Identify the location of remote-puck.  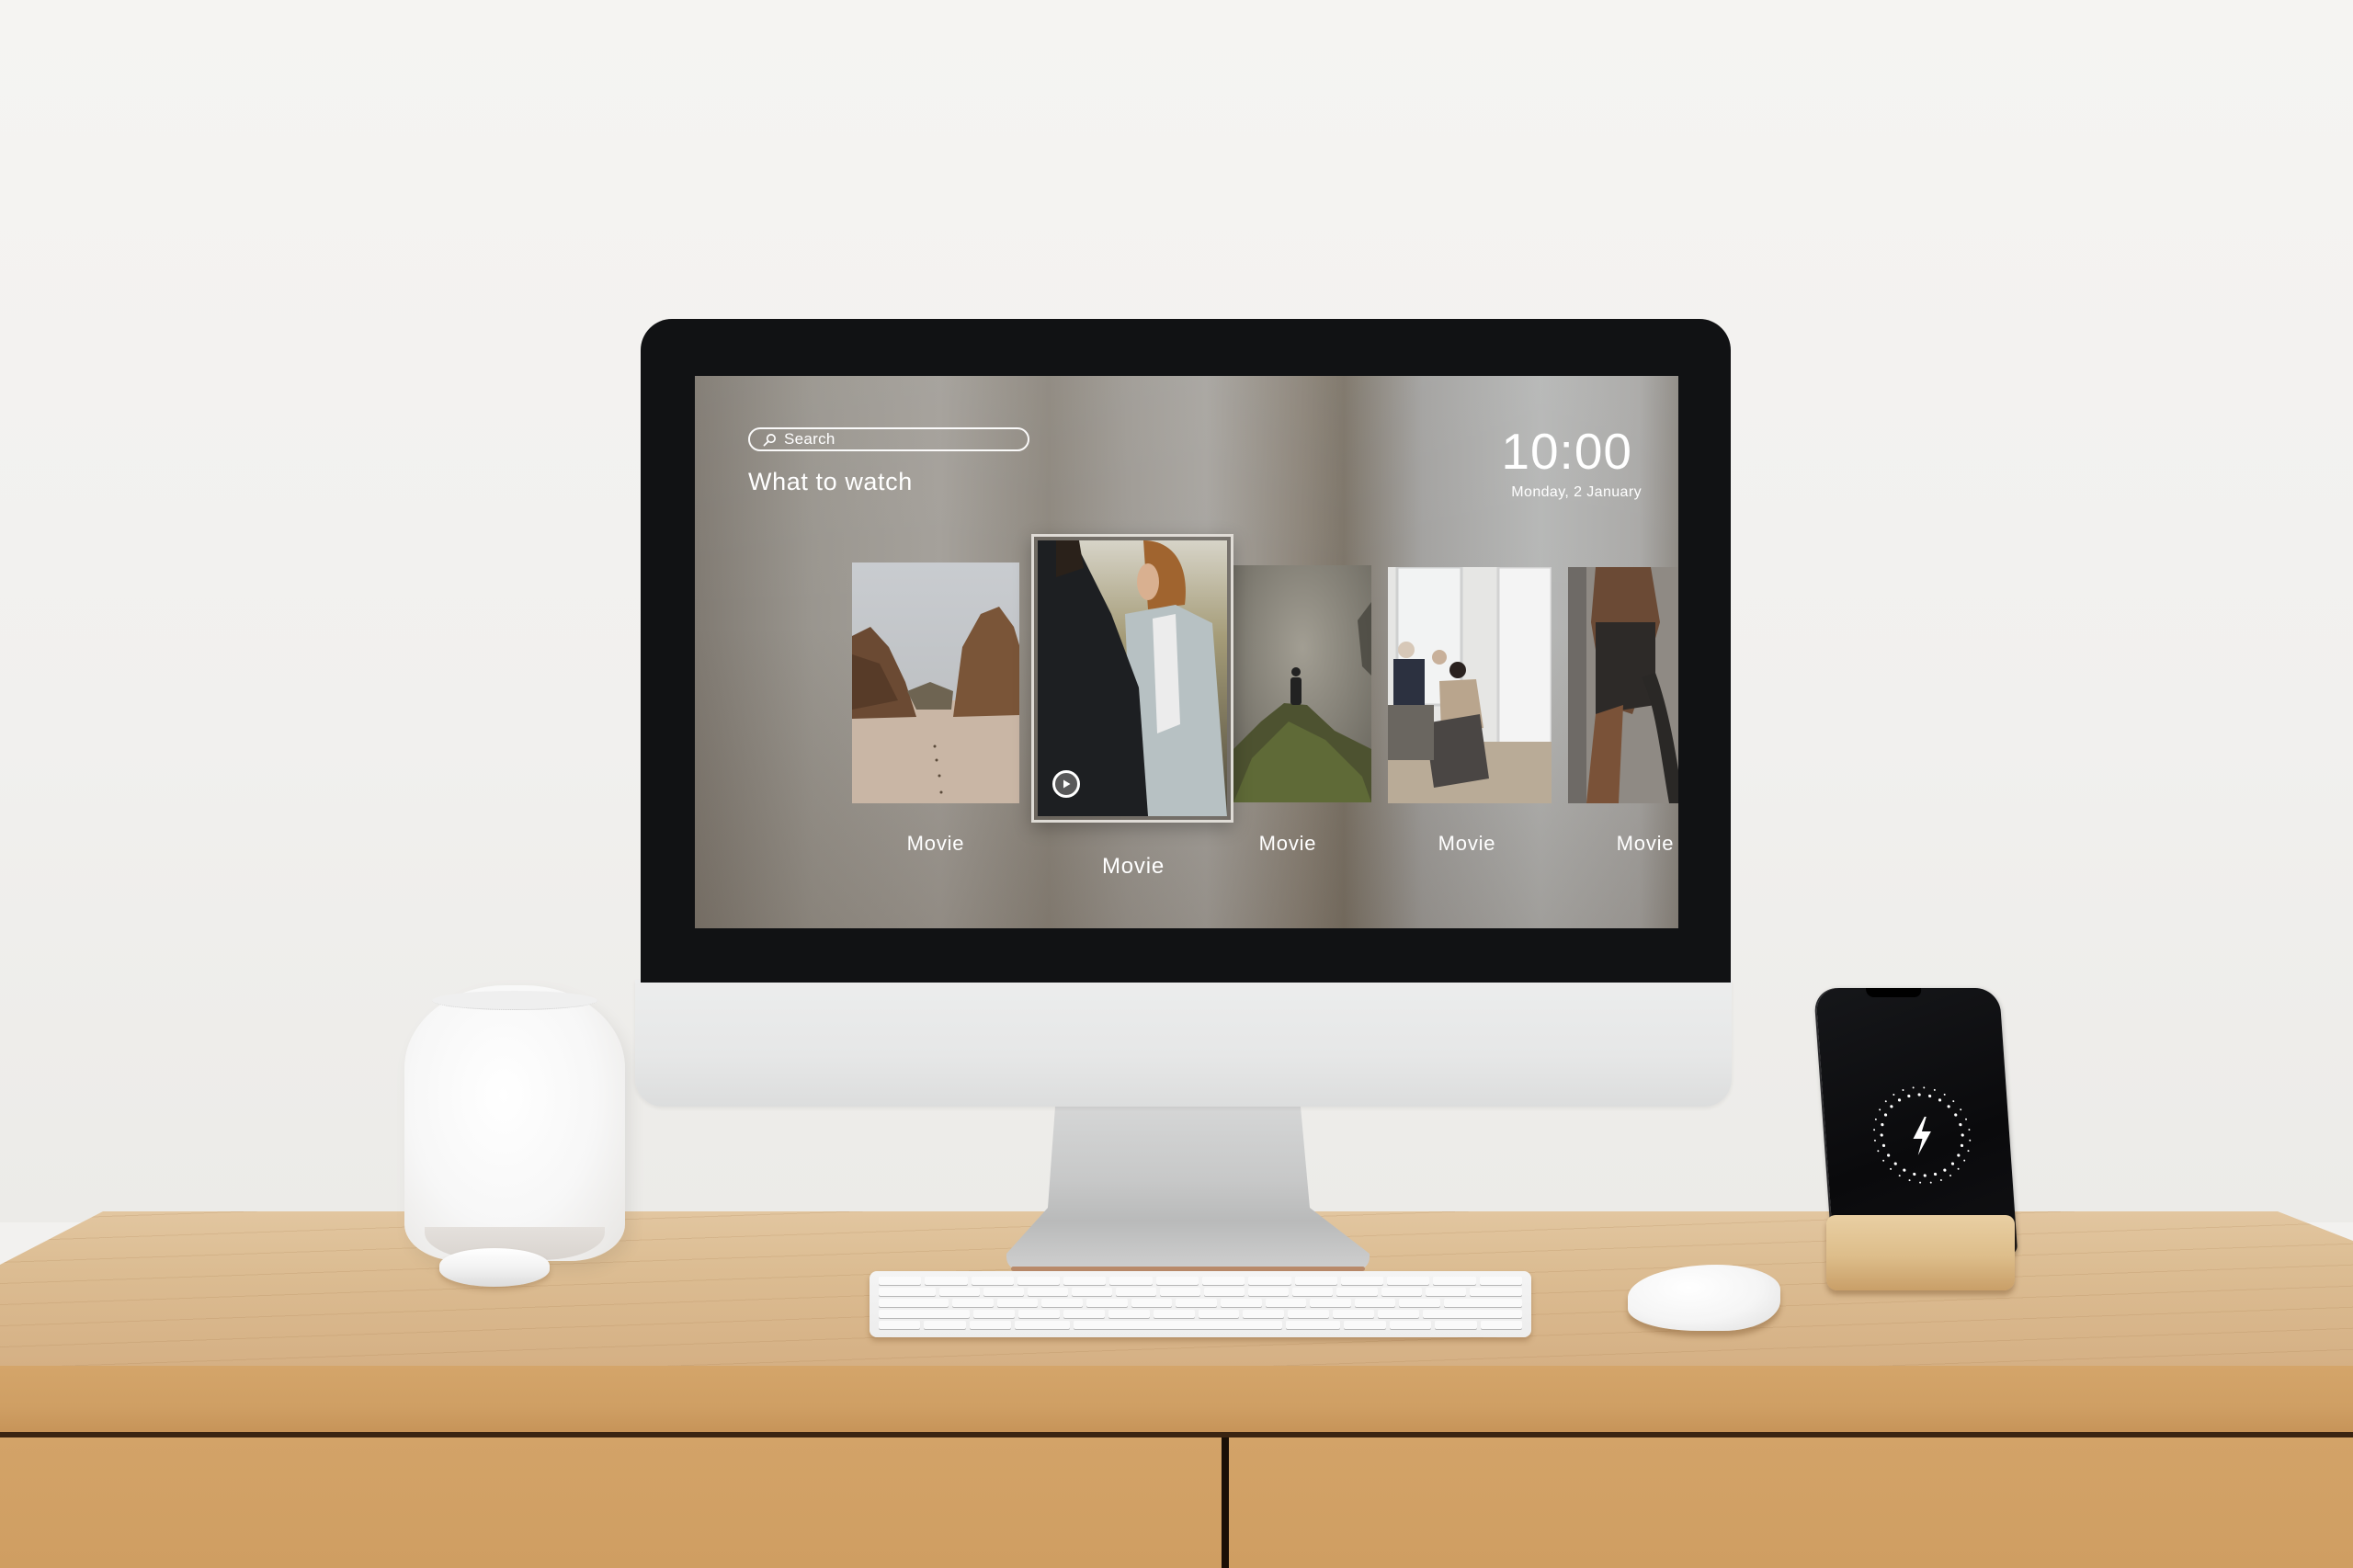
(494, 1267).